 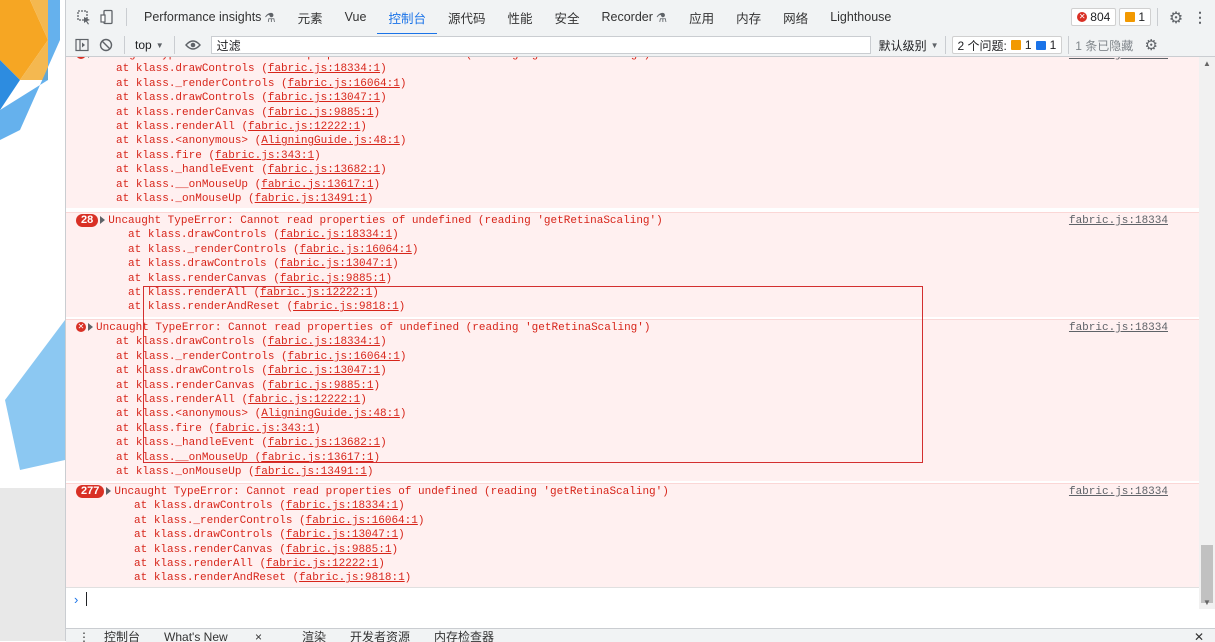 I want to click on inspect-element-icon, so click(x=84, y=17).